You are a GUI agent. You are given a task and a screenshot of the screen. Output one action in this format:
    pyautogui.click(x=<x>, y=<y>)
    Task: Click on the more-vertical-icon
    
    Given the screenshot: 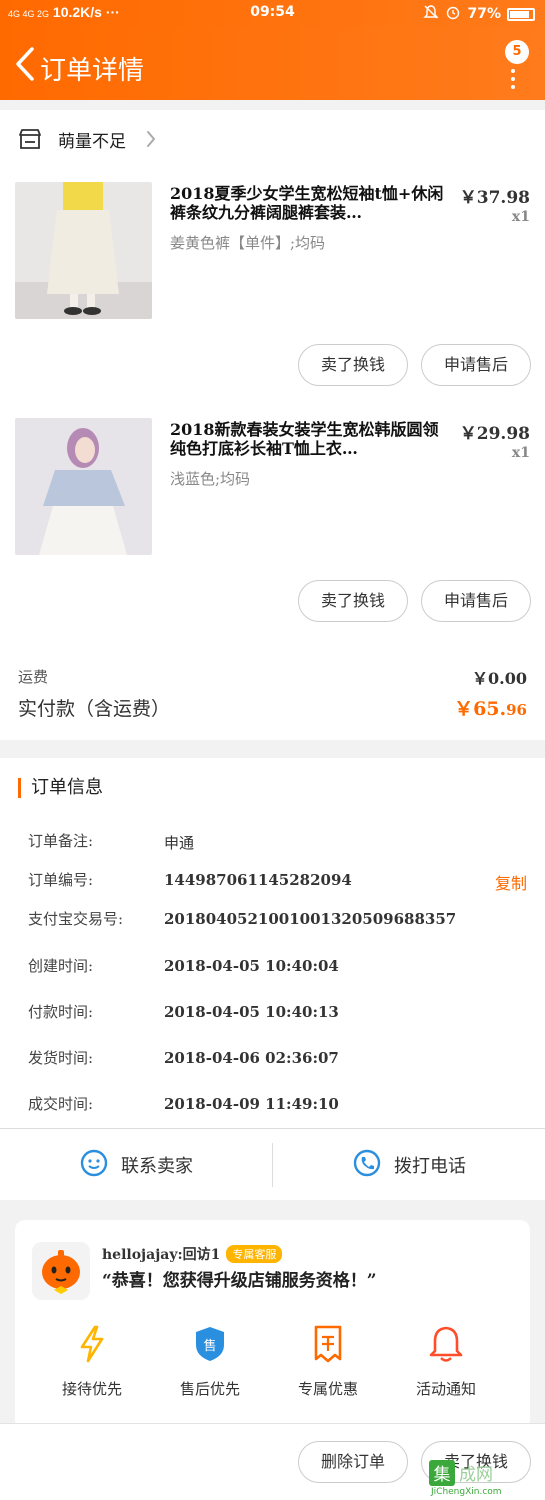 What is the action you would take?
    pyautogui.click(x=513, y=79)
    